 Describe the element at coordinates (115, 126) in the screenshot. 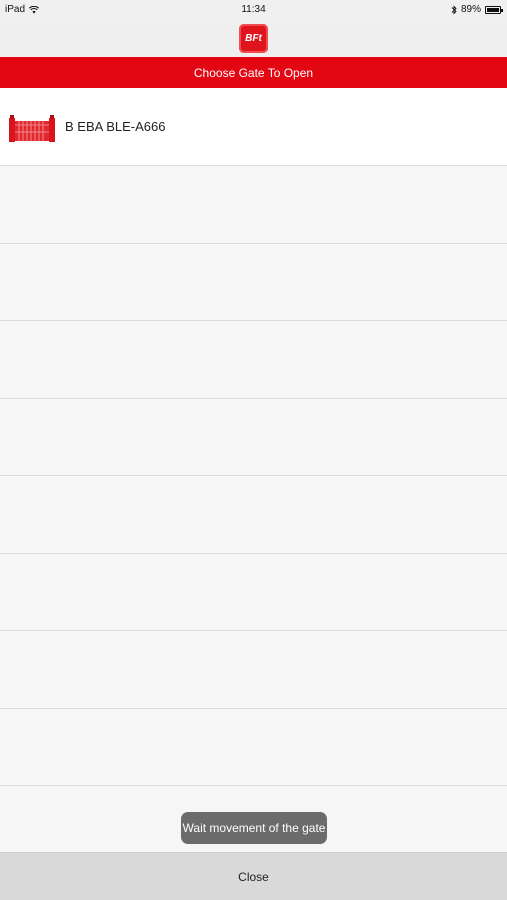

I see `gate-label: B EBA BLE-A666` at that location.